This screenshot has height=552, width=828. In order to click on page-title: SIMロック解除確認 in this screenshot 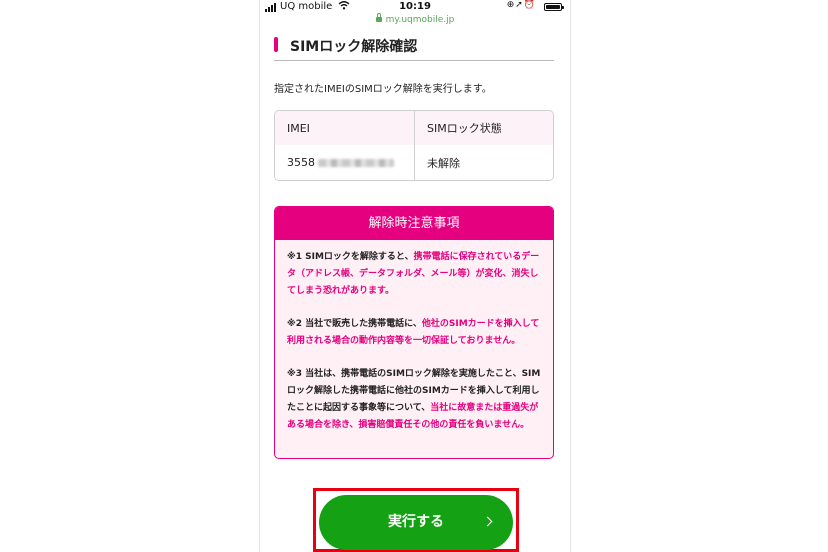, I will do `click(354, 47)`.